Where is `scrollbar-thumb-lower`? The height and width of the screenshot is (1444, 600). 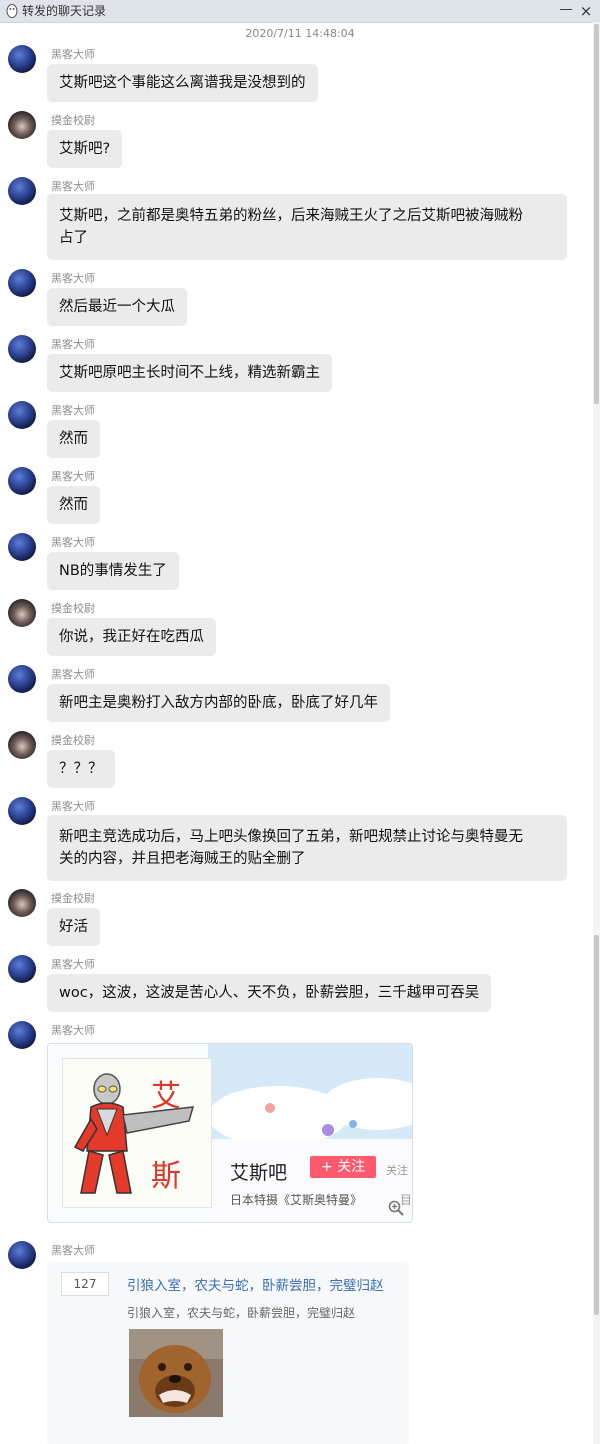
scrollbar-thumb-lower is located at coordinates (596, 1125).